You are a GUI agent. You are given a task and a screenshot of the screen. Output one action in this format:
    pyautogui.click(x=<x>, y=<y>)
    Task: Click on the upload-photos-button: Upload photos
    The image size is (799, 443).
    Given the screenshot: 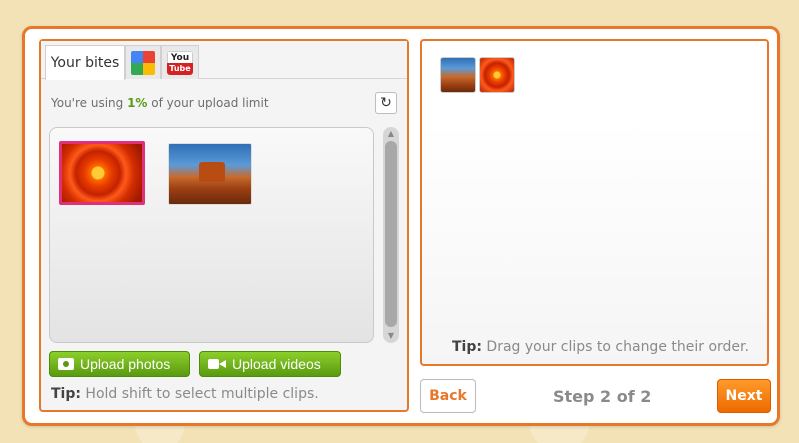 What is the action you would take?
    pyautogui.click(x=119, y=364)
    